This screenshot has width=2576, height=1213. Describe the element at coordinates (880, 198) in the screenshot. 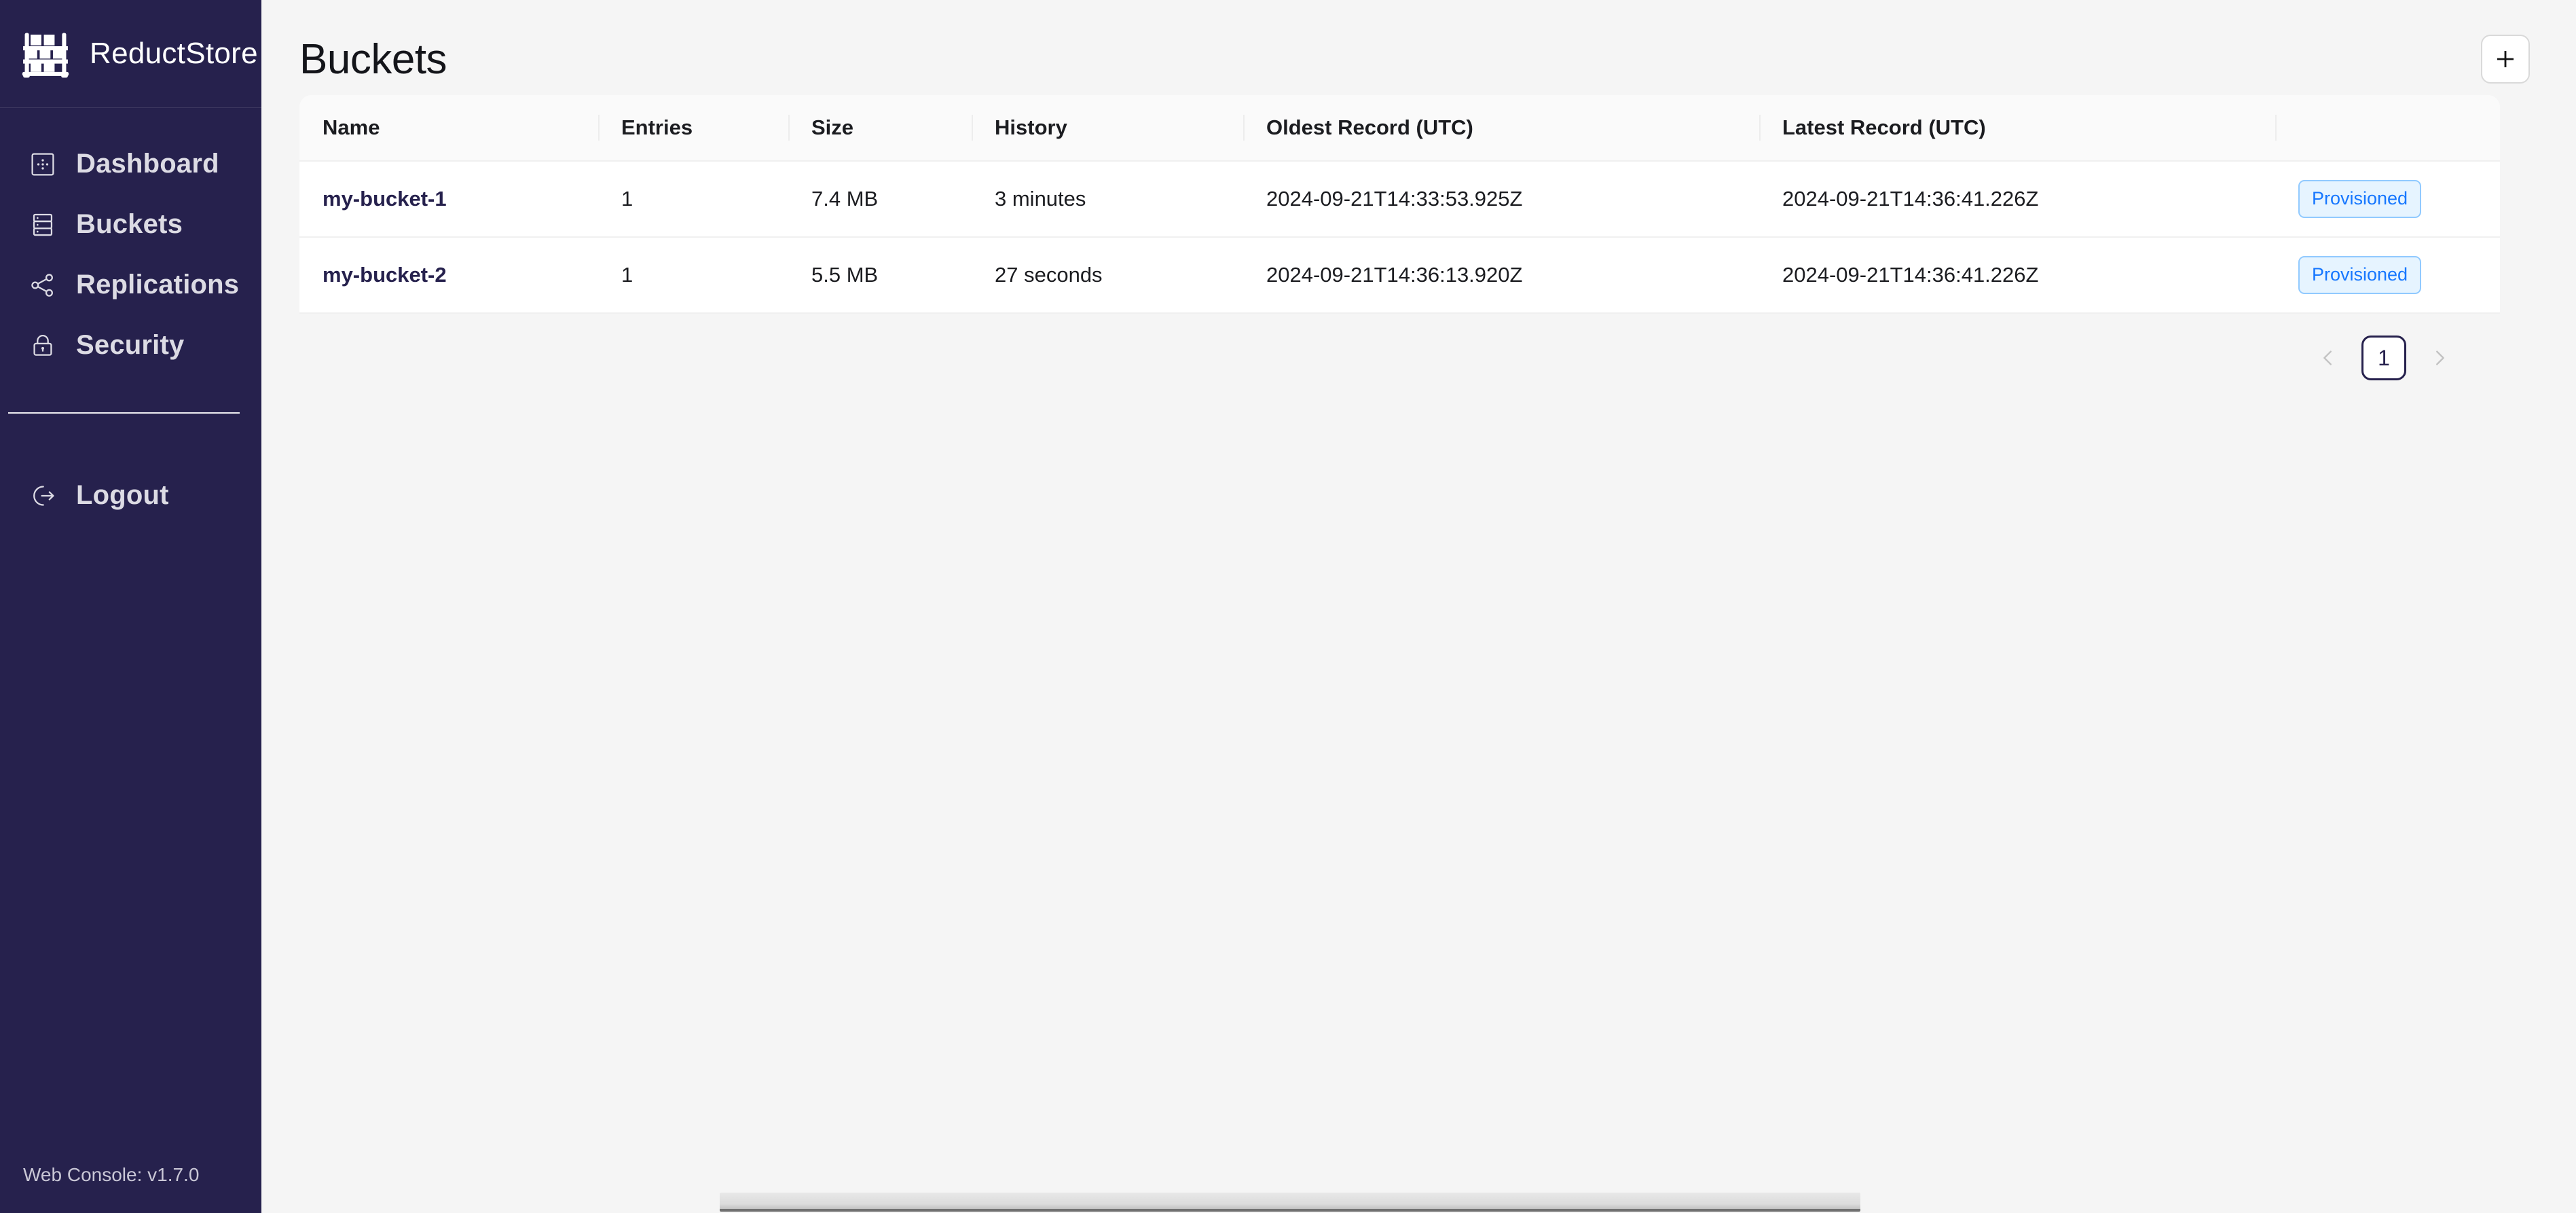

I see `cell-size: 7.4 MB` at that location.